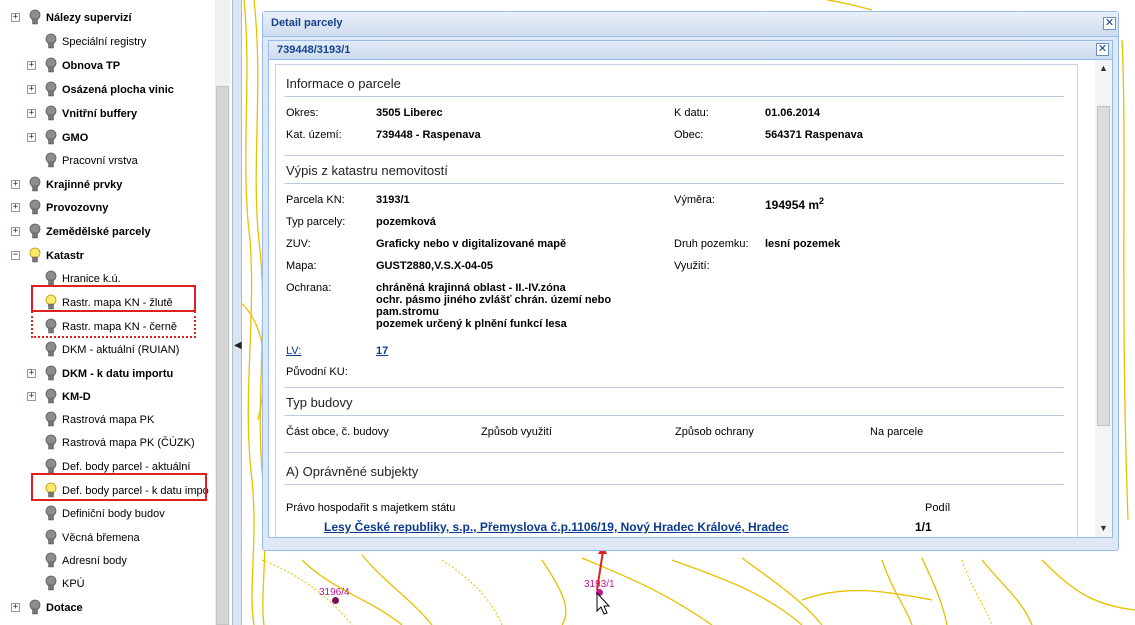  What do you see at coordinates (335, 600) in the screenshot?
I see `parcel-point` at bounding box center [335, 600].